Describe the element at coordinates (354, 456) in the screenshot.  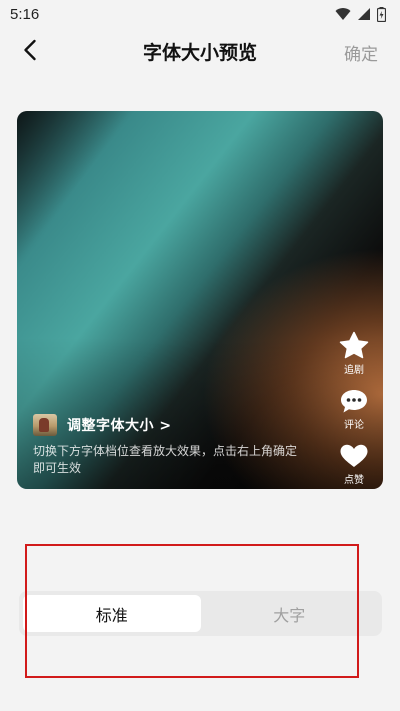
I see `heart-icon` at that location.